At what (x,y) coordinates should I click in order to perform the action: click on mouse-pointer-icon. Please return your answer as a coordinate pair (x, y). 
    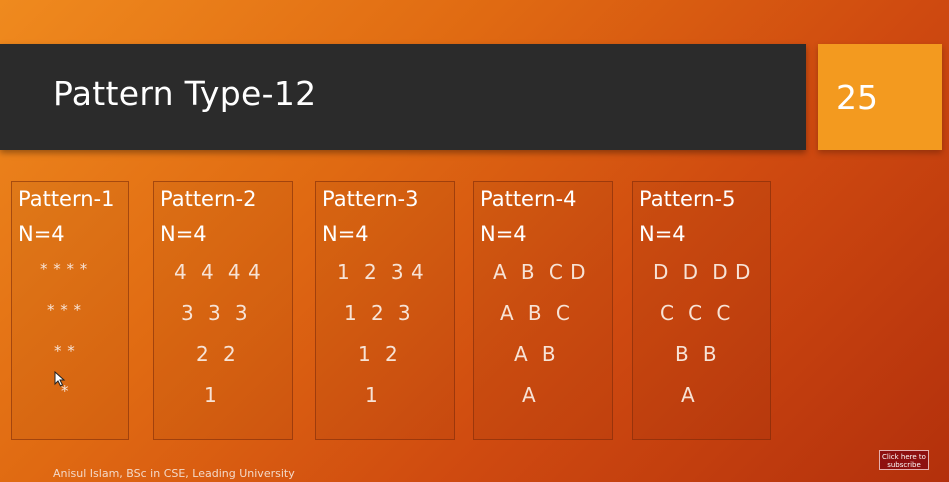
    Looking at the image, I should click on (60, 380).